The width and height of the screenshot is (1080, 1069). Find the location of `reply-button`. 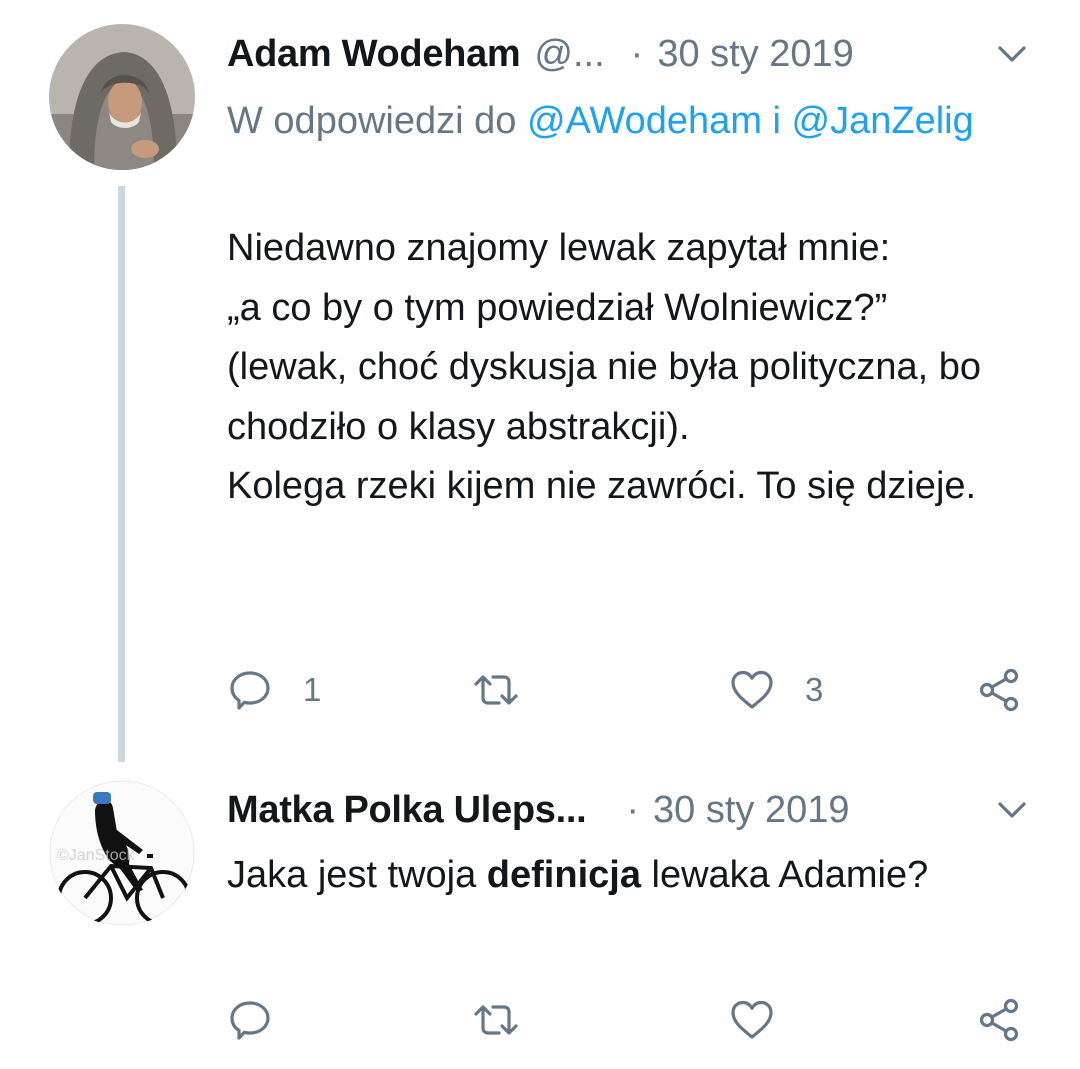

reply-button is located at coordinates (265, 1020).